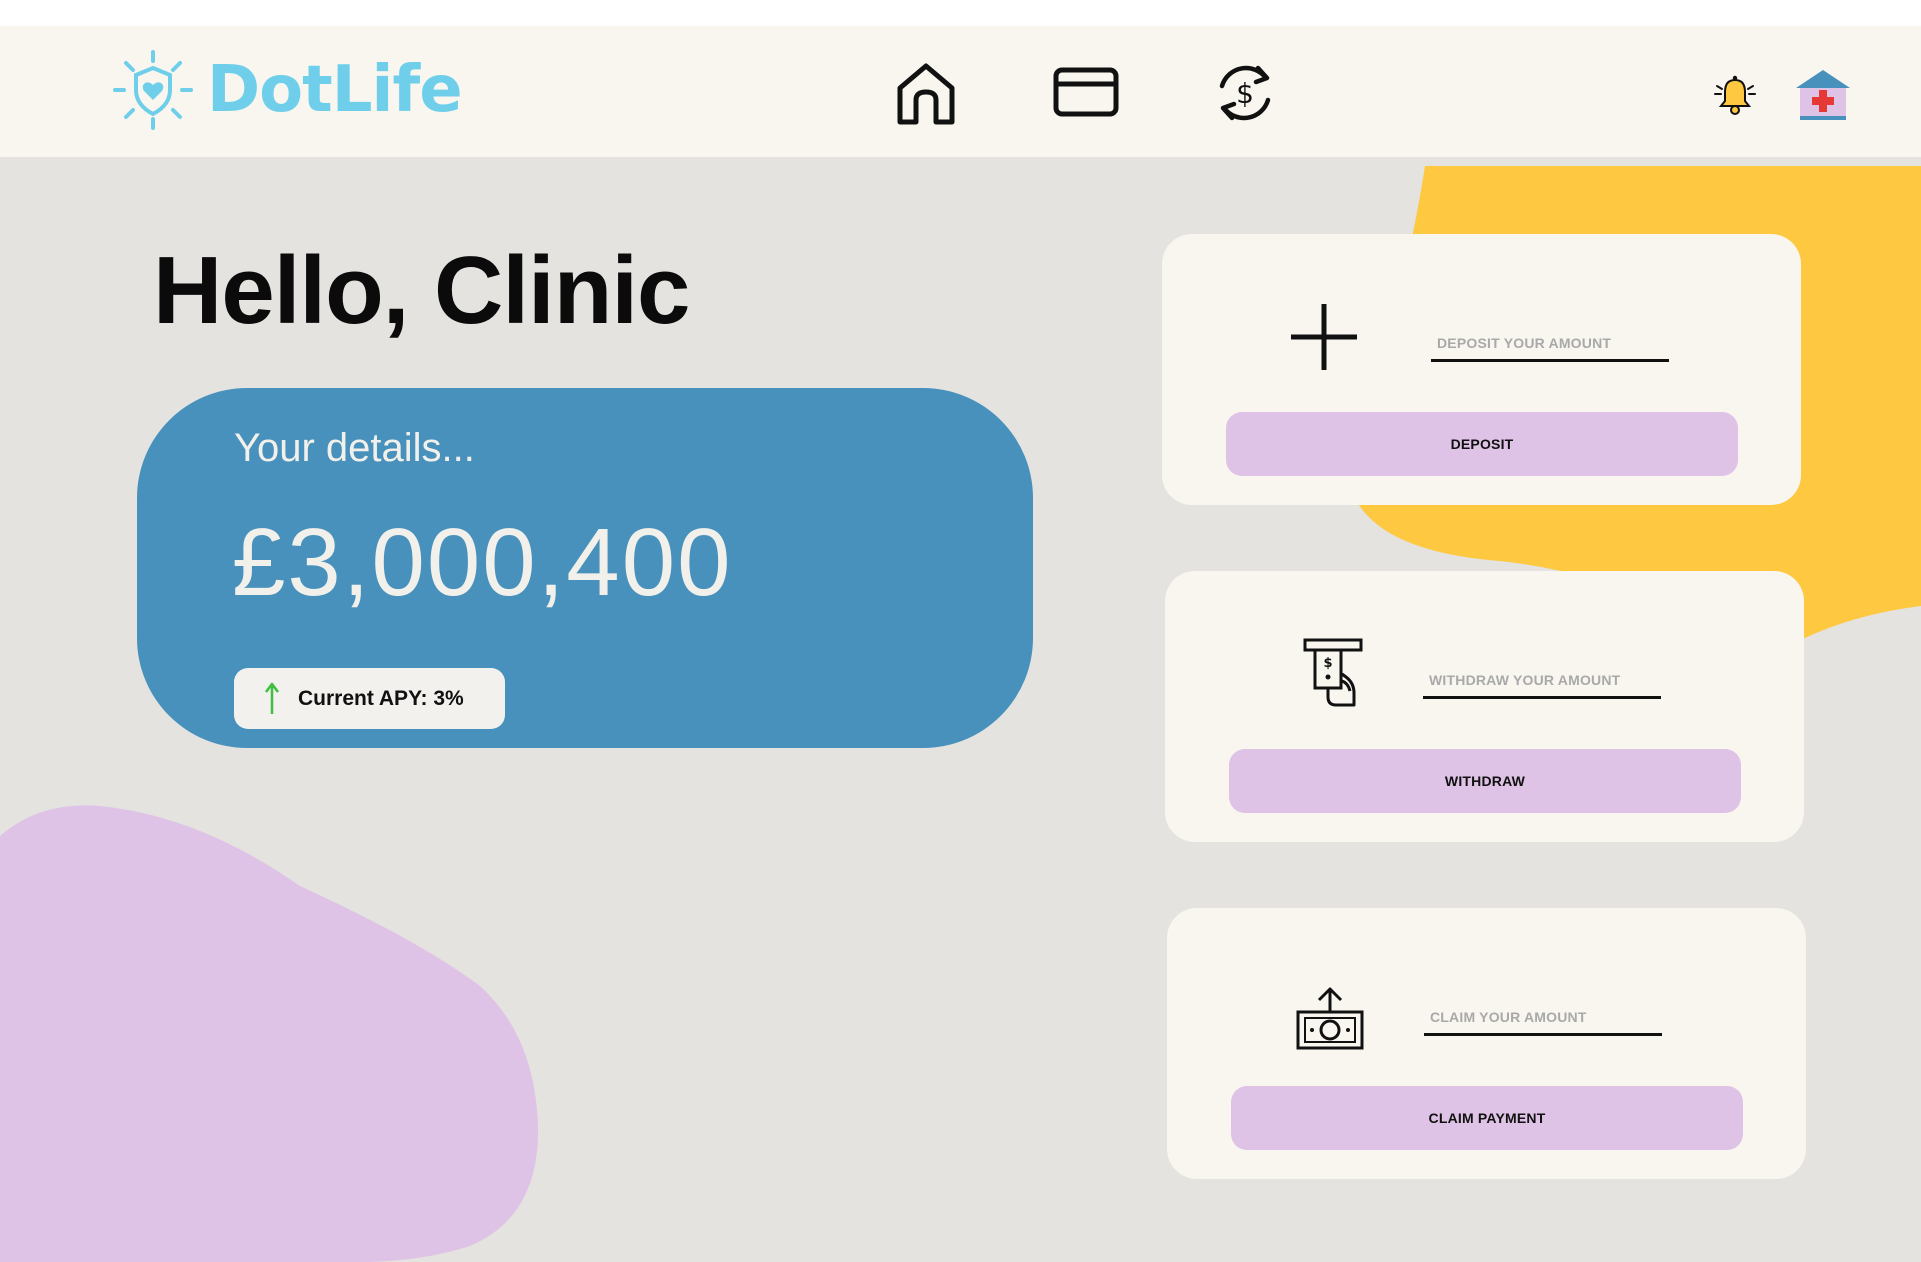  What do you see at coordinates (1481, 369) in the screenshot?
I see `deposit-card: DEPOSIT` at bounding box center [1481, 369].